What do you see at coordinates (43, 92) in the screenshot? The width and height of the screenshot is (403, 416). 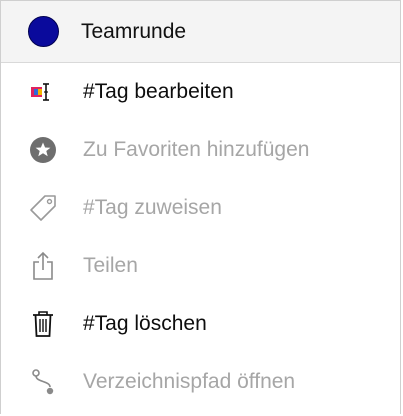 I see `tag-edit-icon` at bounding box center [43, 92].